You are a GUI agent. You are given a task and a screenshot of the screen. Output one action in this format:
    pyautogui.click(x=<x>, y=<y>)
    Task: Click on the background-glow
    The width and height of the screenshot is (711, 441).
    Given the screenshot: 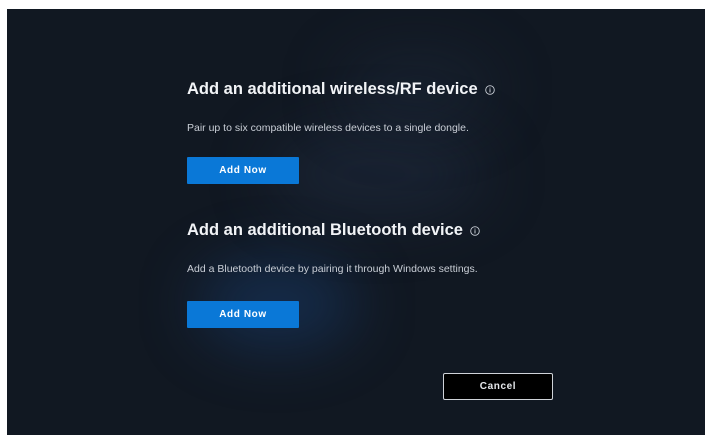 What is the action you would take?
    pyautogui.click(x=377, y=174)
    